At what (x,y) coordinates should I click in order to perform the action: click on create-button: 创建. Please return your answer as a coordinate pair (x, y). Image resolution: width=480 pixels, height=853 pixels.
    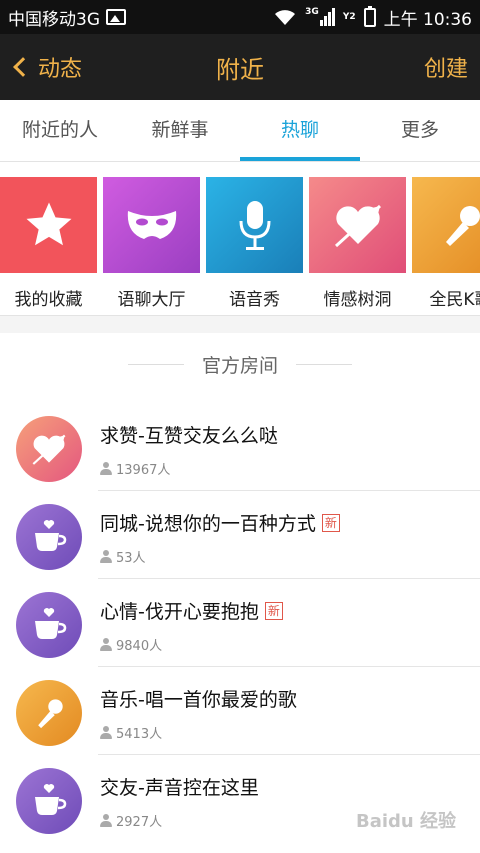
    Looking at the image, I should click on (446, 67).